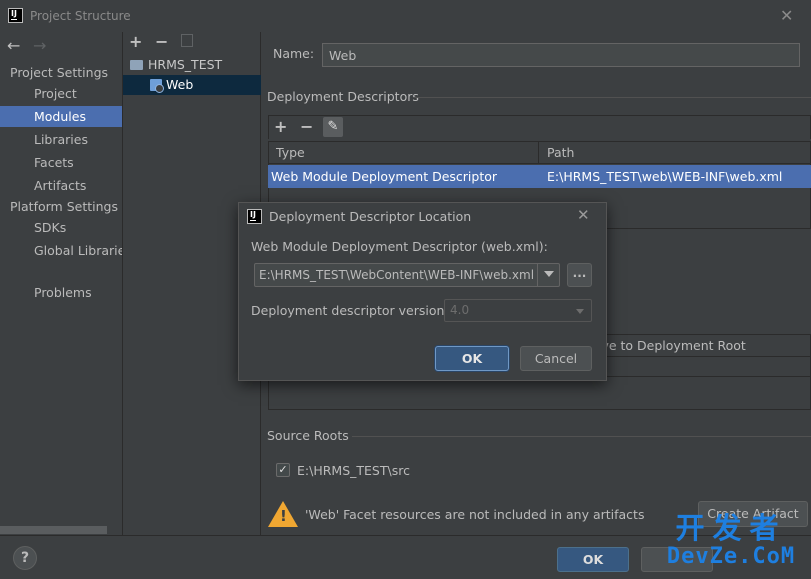 The width and height of the screenshot is (811, 579). I want to click on project-settings-header: Project Settings, so click(59, 72).